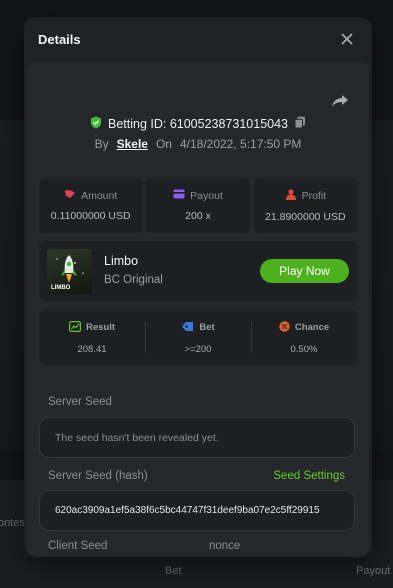 Image resolution: width=393 pixels, height=588 pixels. What do you see at coordinates (61, 288) in the screenshot?
I see `thumbnail-caption: LIMBO` at bounding box center [61, 288].